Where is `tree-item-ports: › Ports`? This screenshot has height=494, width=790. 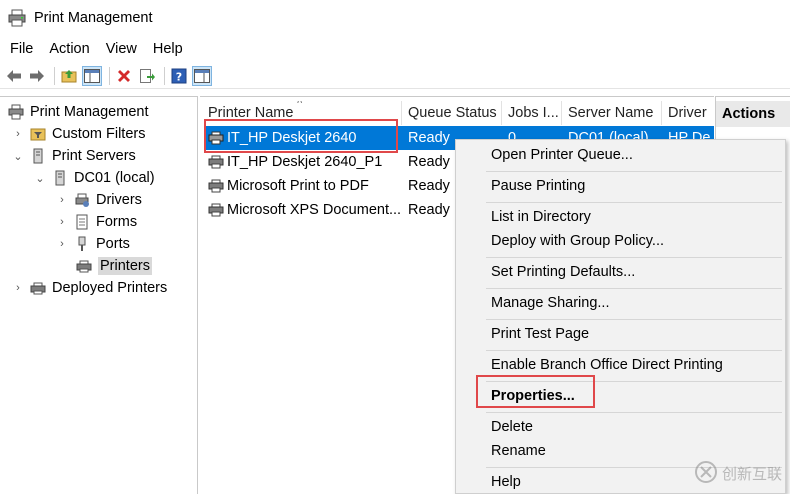
tree-item-ports: › Ports is located at coordinates (93, 244).